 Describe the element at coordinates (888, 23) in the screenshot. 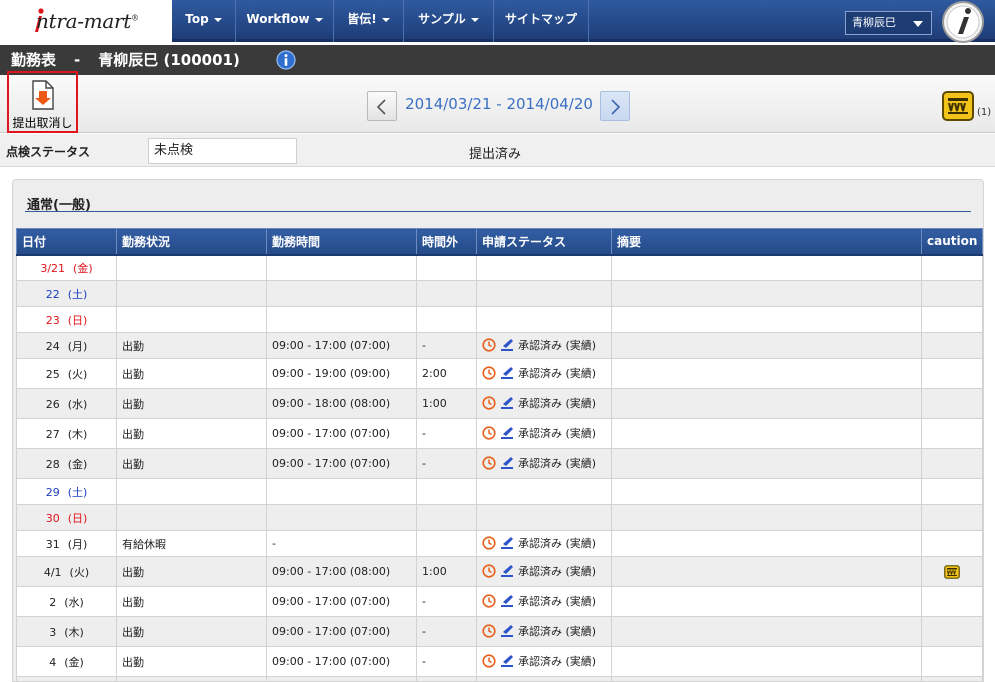

I see `user-menu-select: 青柳辰巳` at that location.